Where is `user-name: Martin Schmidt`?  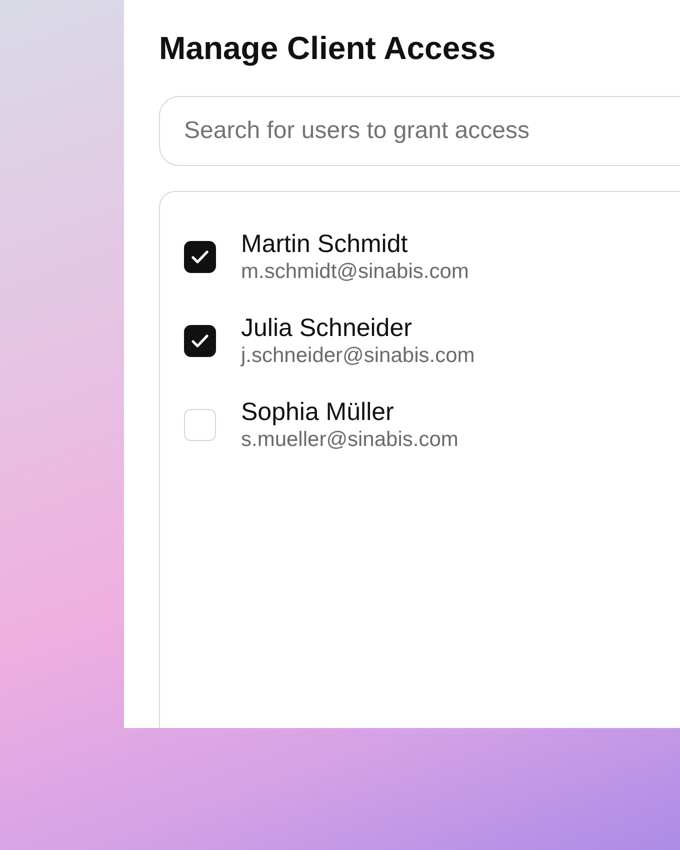 user-name: Martin Schmidt is located at coordinates (325, 244).